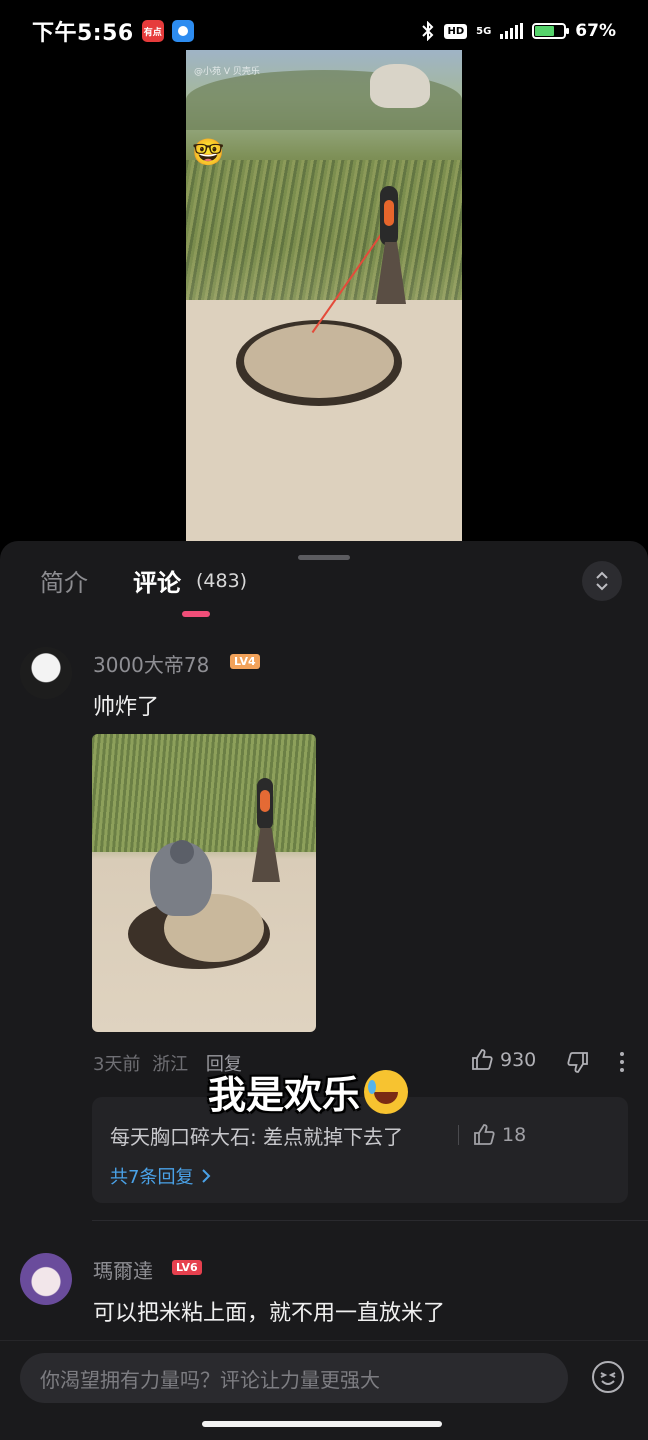 The image size is (648, 1440). What do you see at coordinates (245, 661) in the screenshot?
I see `level-badge: LV4` at bounding box center [245, 661].